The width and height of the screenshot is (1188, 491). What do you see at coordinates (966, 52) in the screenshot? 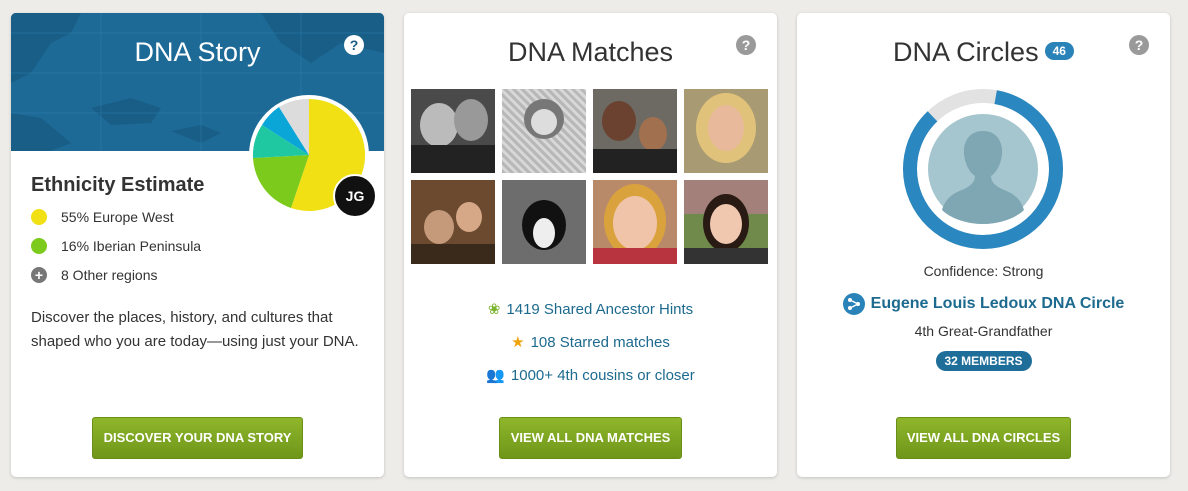
I see `circles-title-text: DNA Circles` at bounding box center [966, 52].